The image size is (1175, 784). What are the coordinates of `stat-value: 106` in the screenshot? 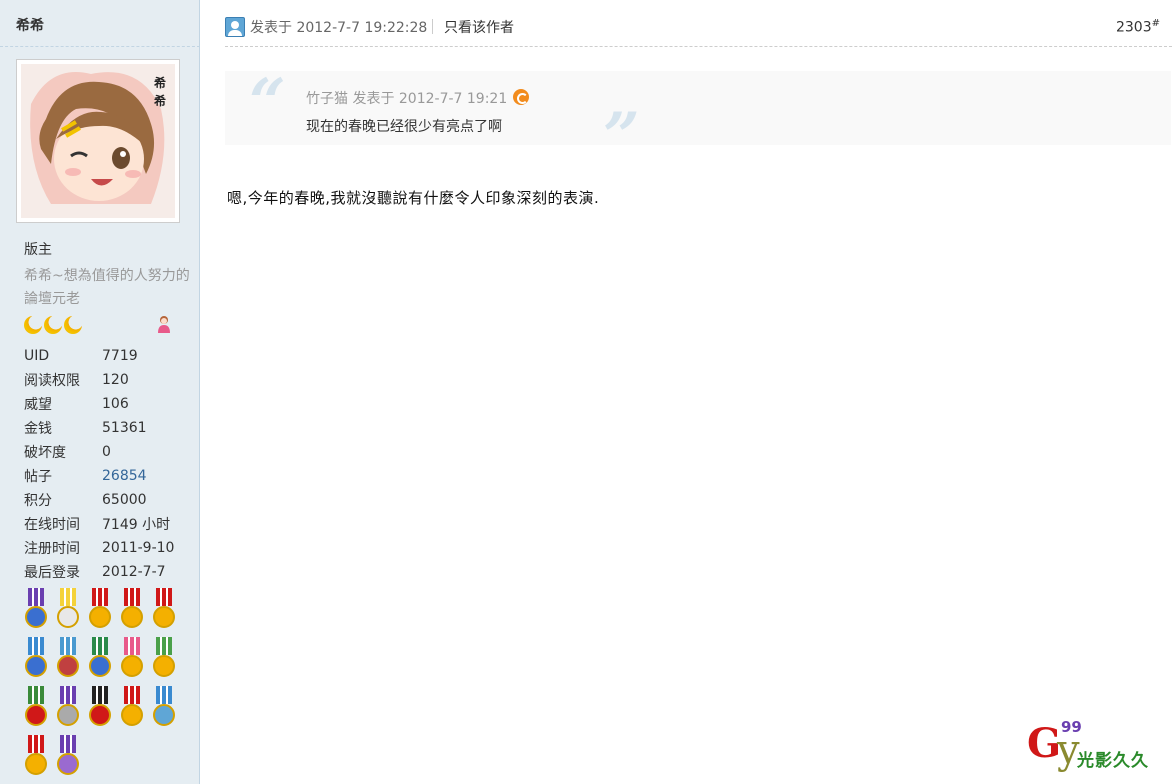 It's located at (115, 404).